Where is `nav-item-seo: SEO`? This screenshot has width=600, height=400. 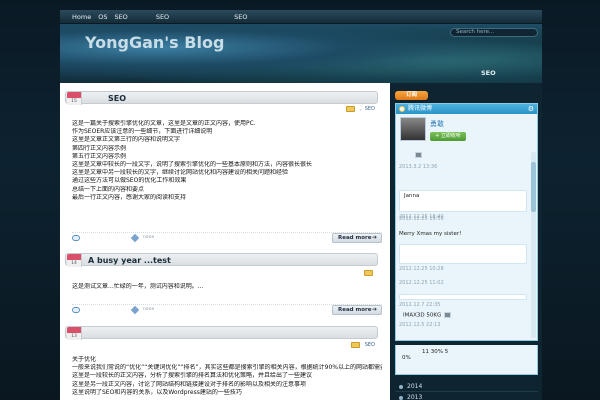 nav-item-seo: SEO is located at coordinates (120, 17).